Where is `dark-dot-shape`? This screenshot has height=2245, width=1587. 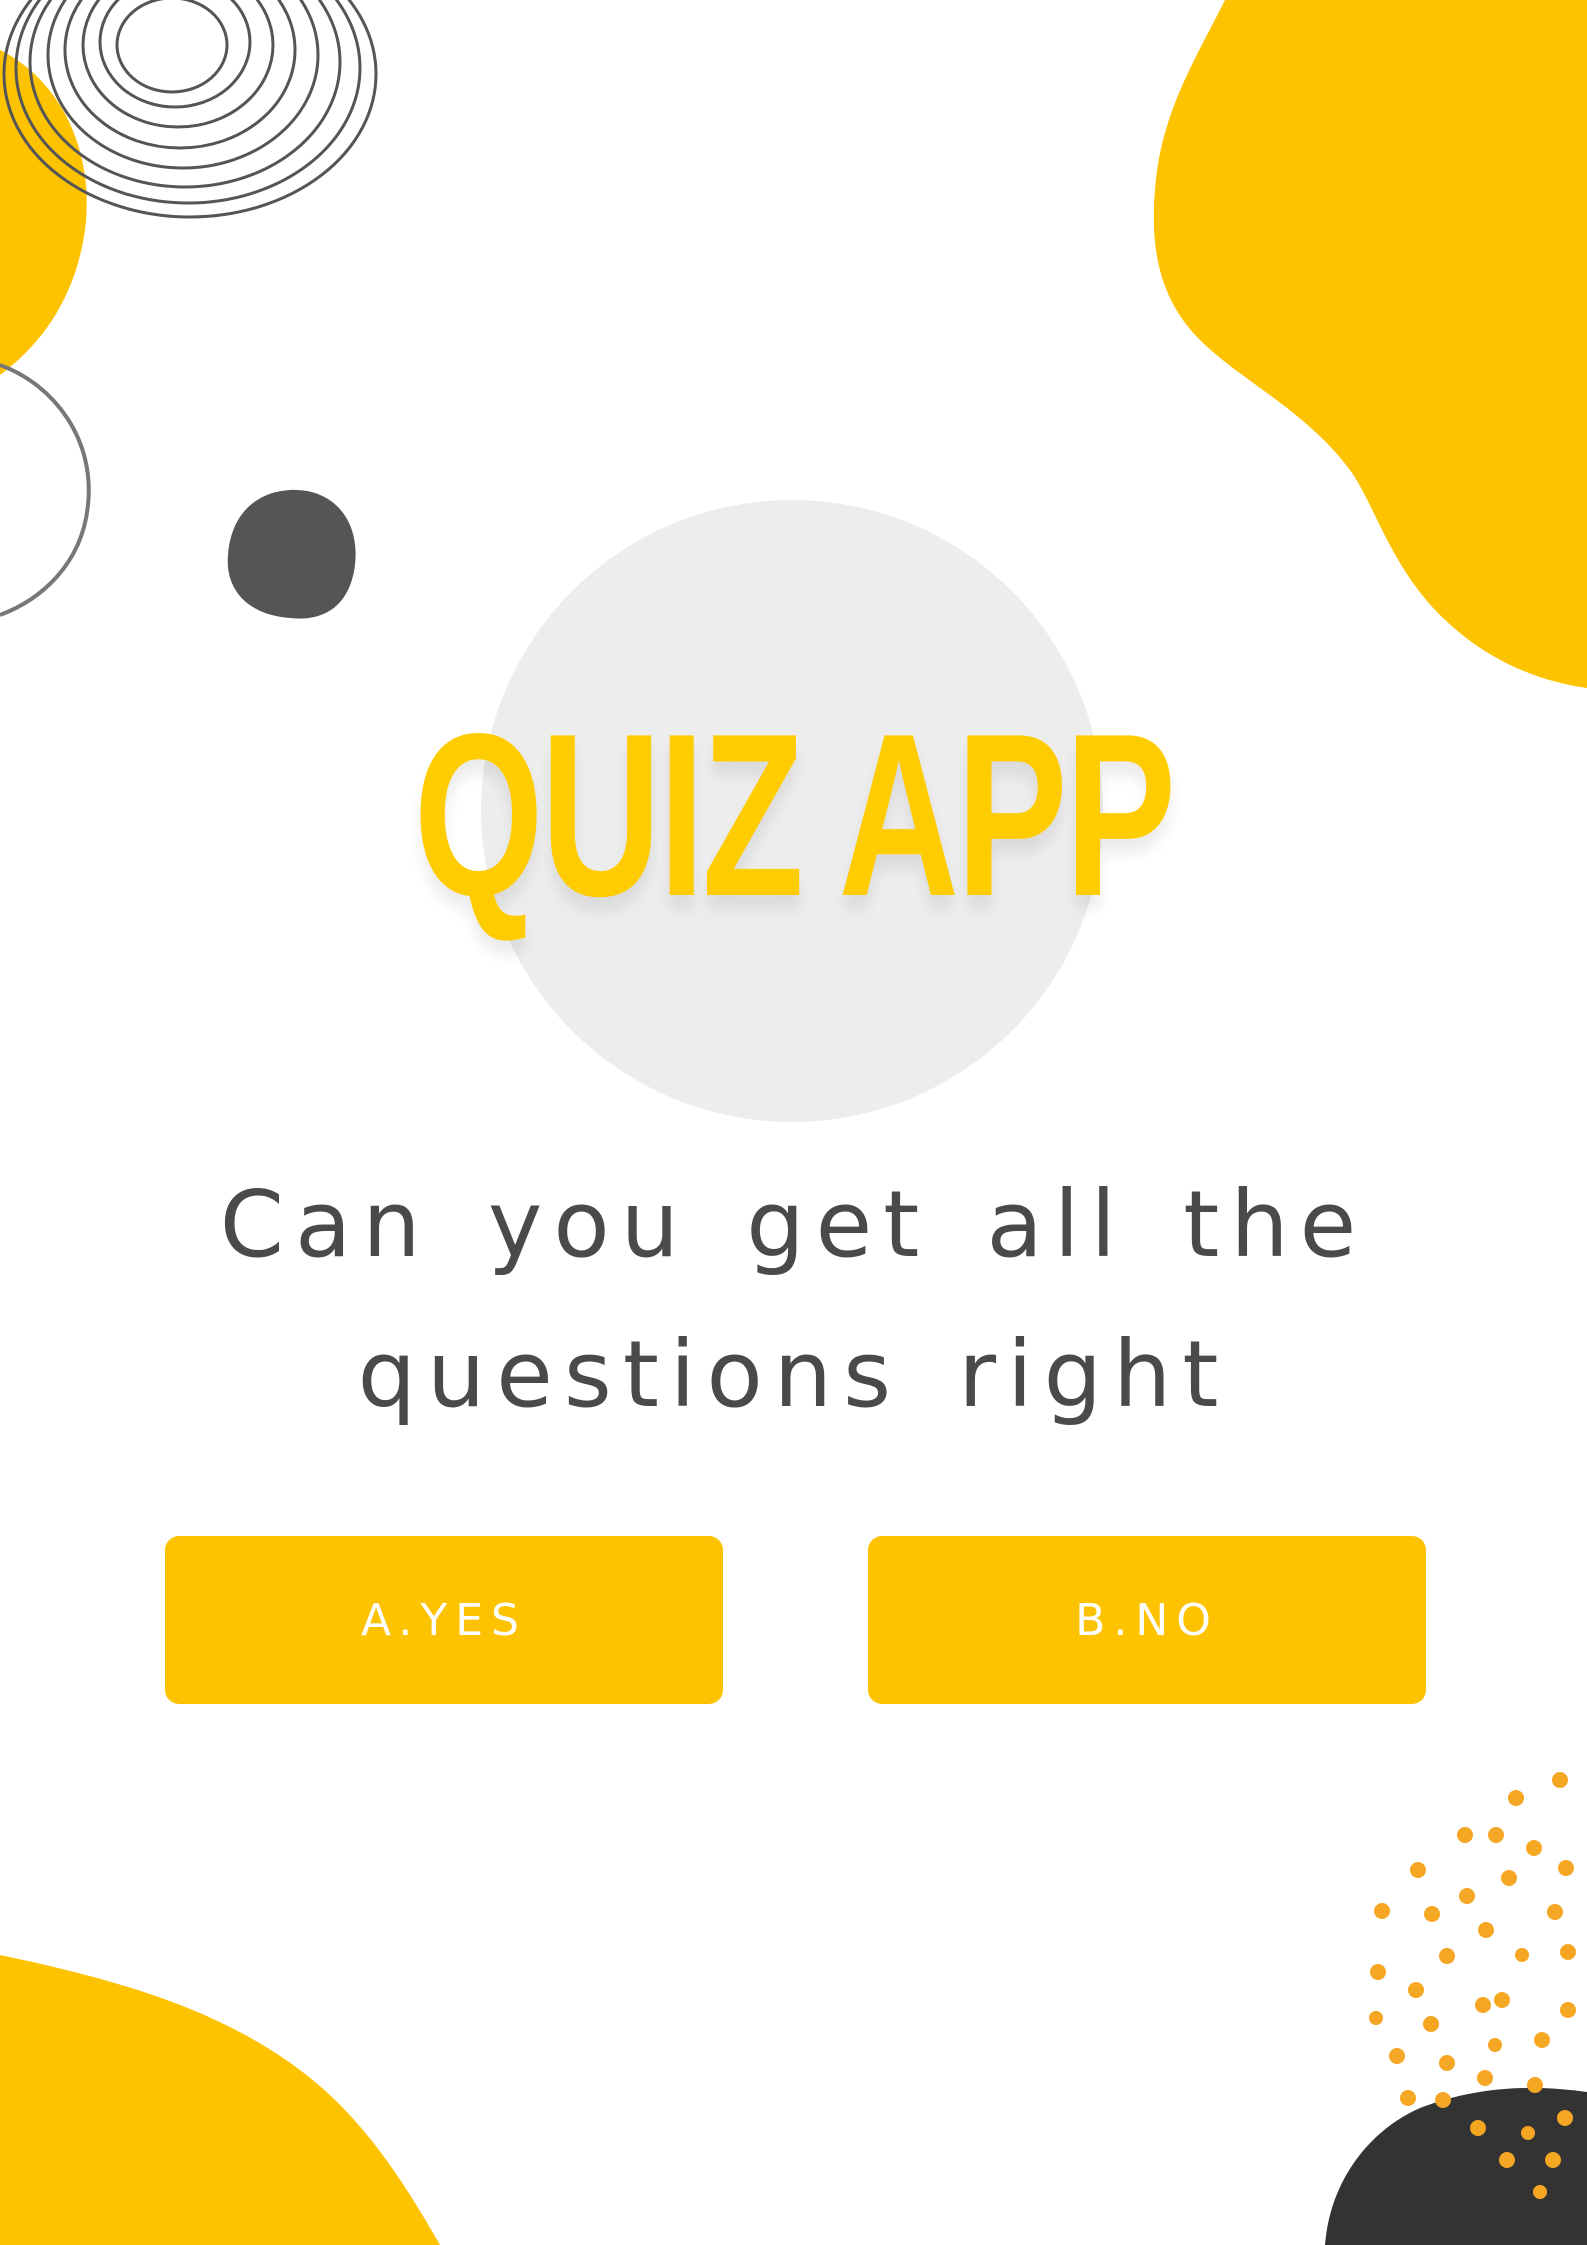 dark-dot-shape is located at coordinates (291, 554).